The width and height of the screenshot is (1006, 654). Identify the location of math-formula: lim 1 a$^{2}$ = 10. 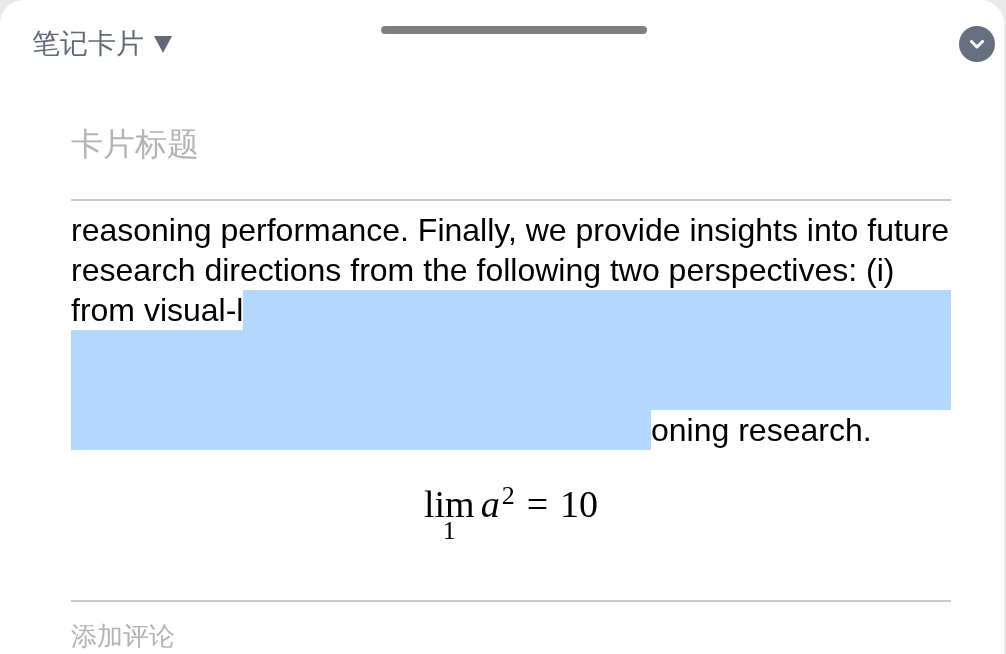
(511, 513).